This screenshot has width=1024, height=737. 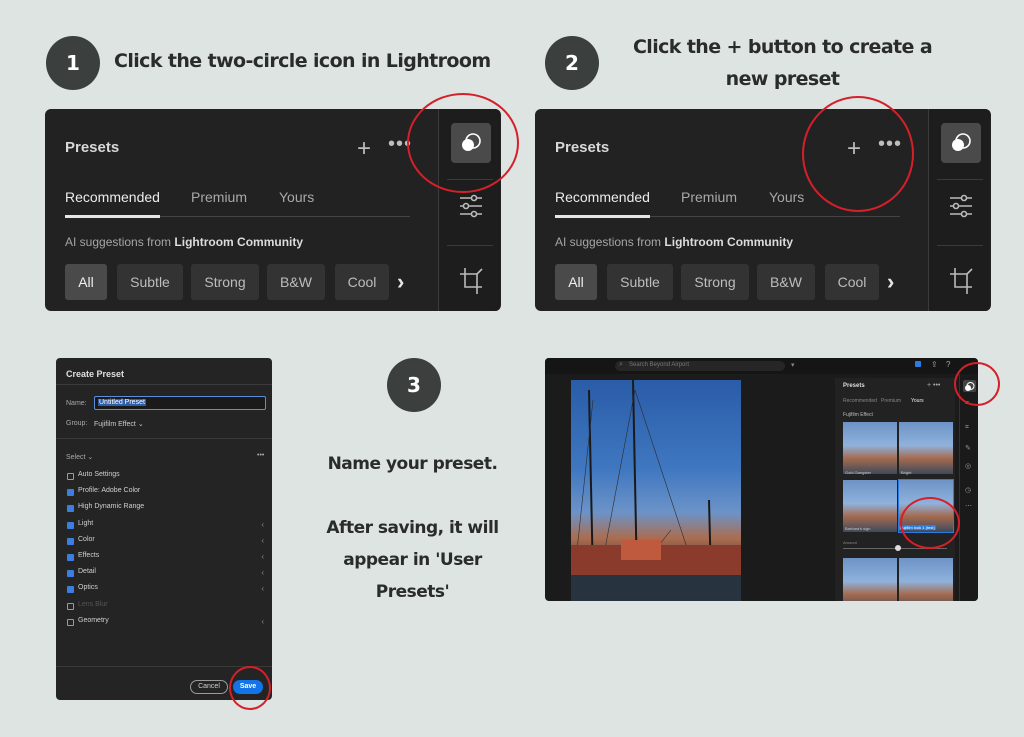 What do you see at coordinates (782, 47) in the screenshot?
I see `step-2-heading-line1: Click the + button to create a` at bounding box center [782, 47].